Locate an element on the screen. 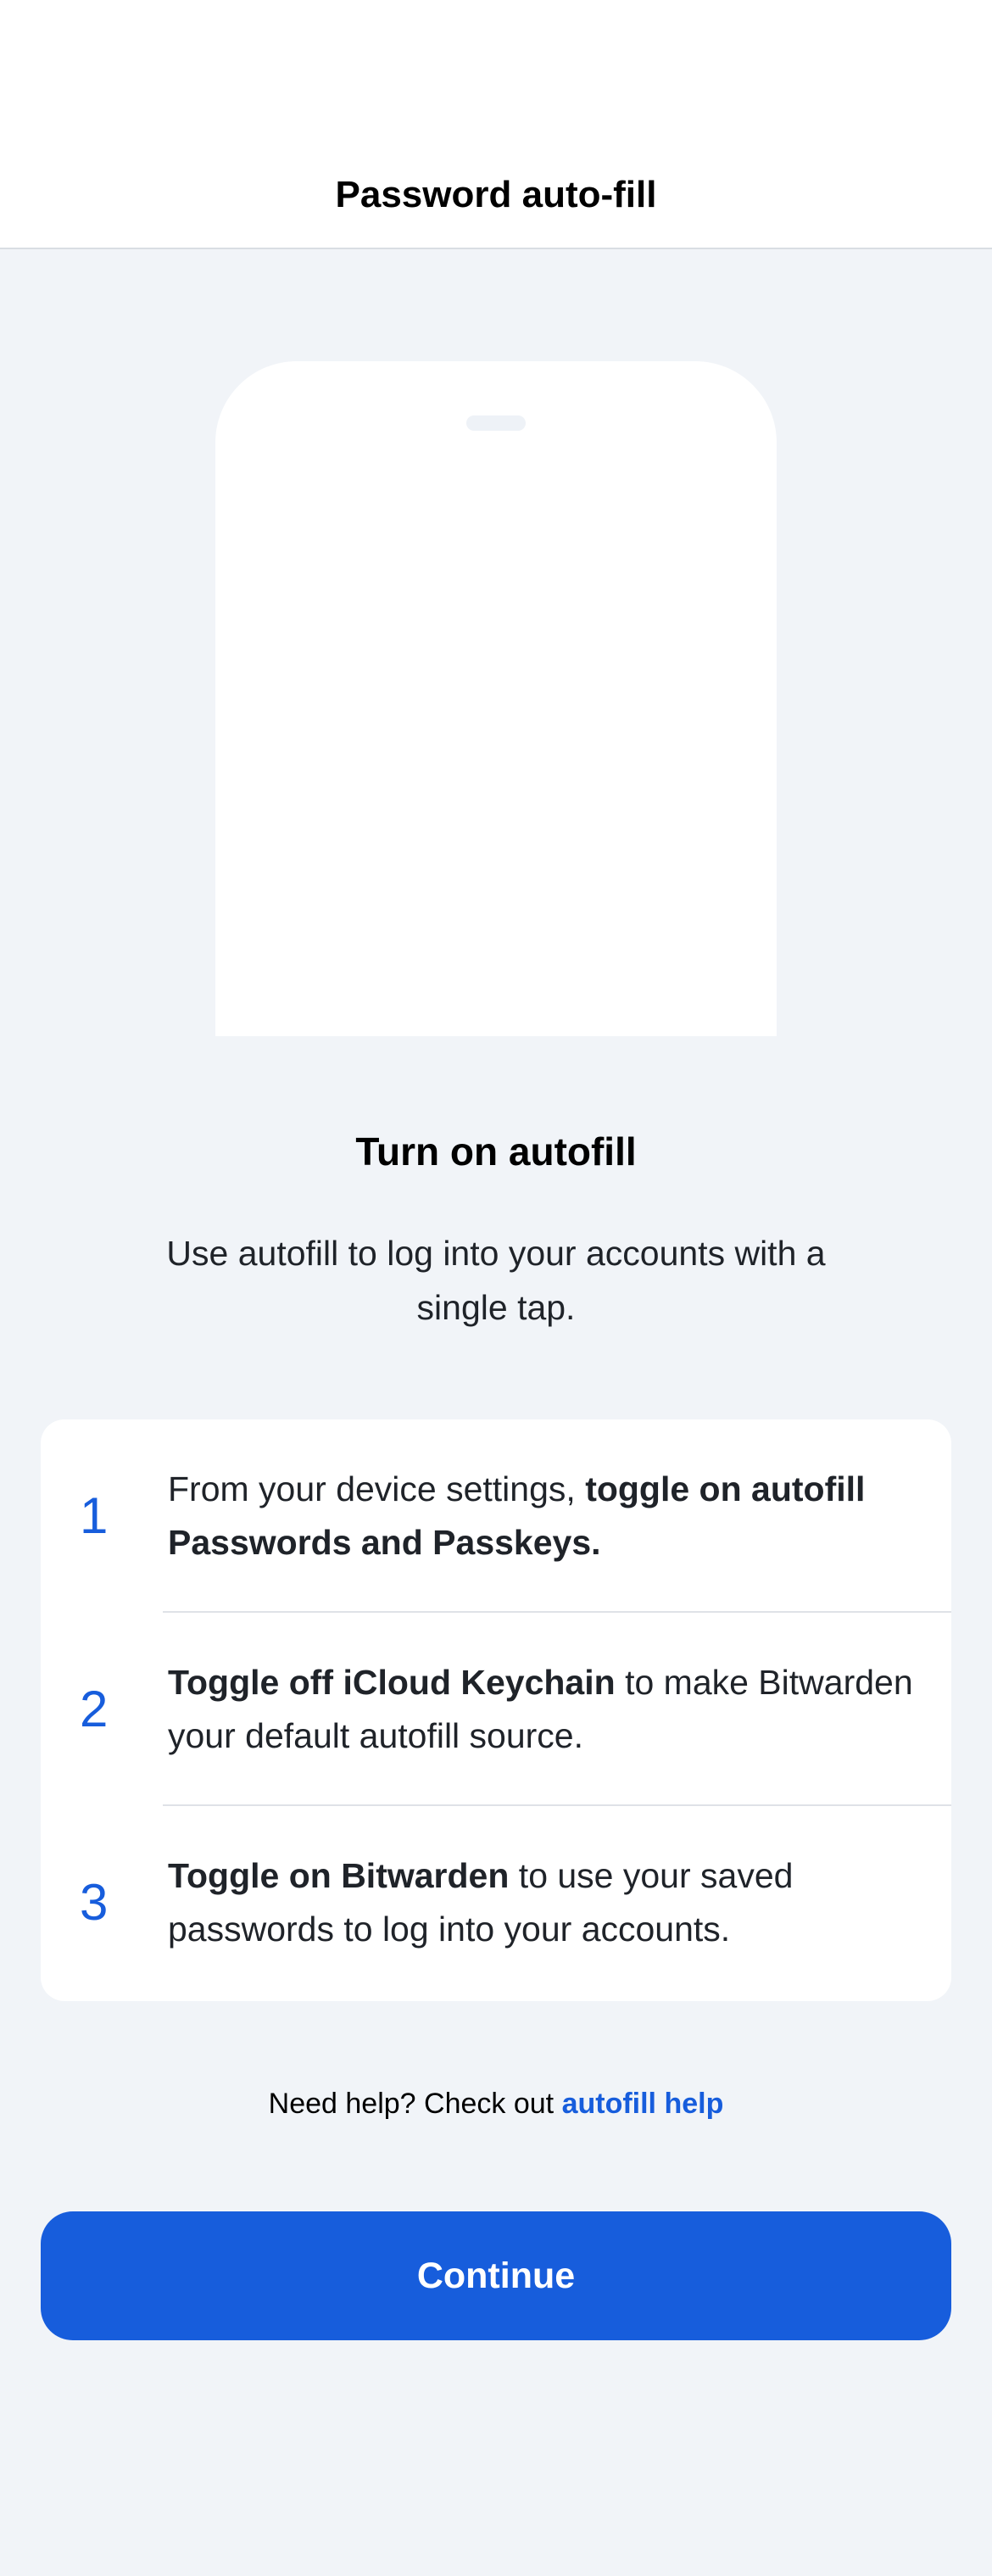 Image resolution: width=992 pixels, height=2576 pixels. autofill-help-link: autofill help is located at coordinates (643, 2104).